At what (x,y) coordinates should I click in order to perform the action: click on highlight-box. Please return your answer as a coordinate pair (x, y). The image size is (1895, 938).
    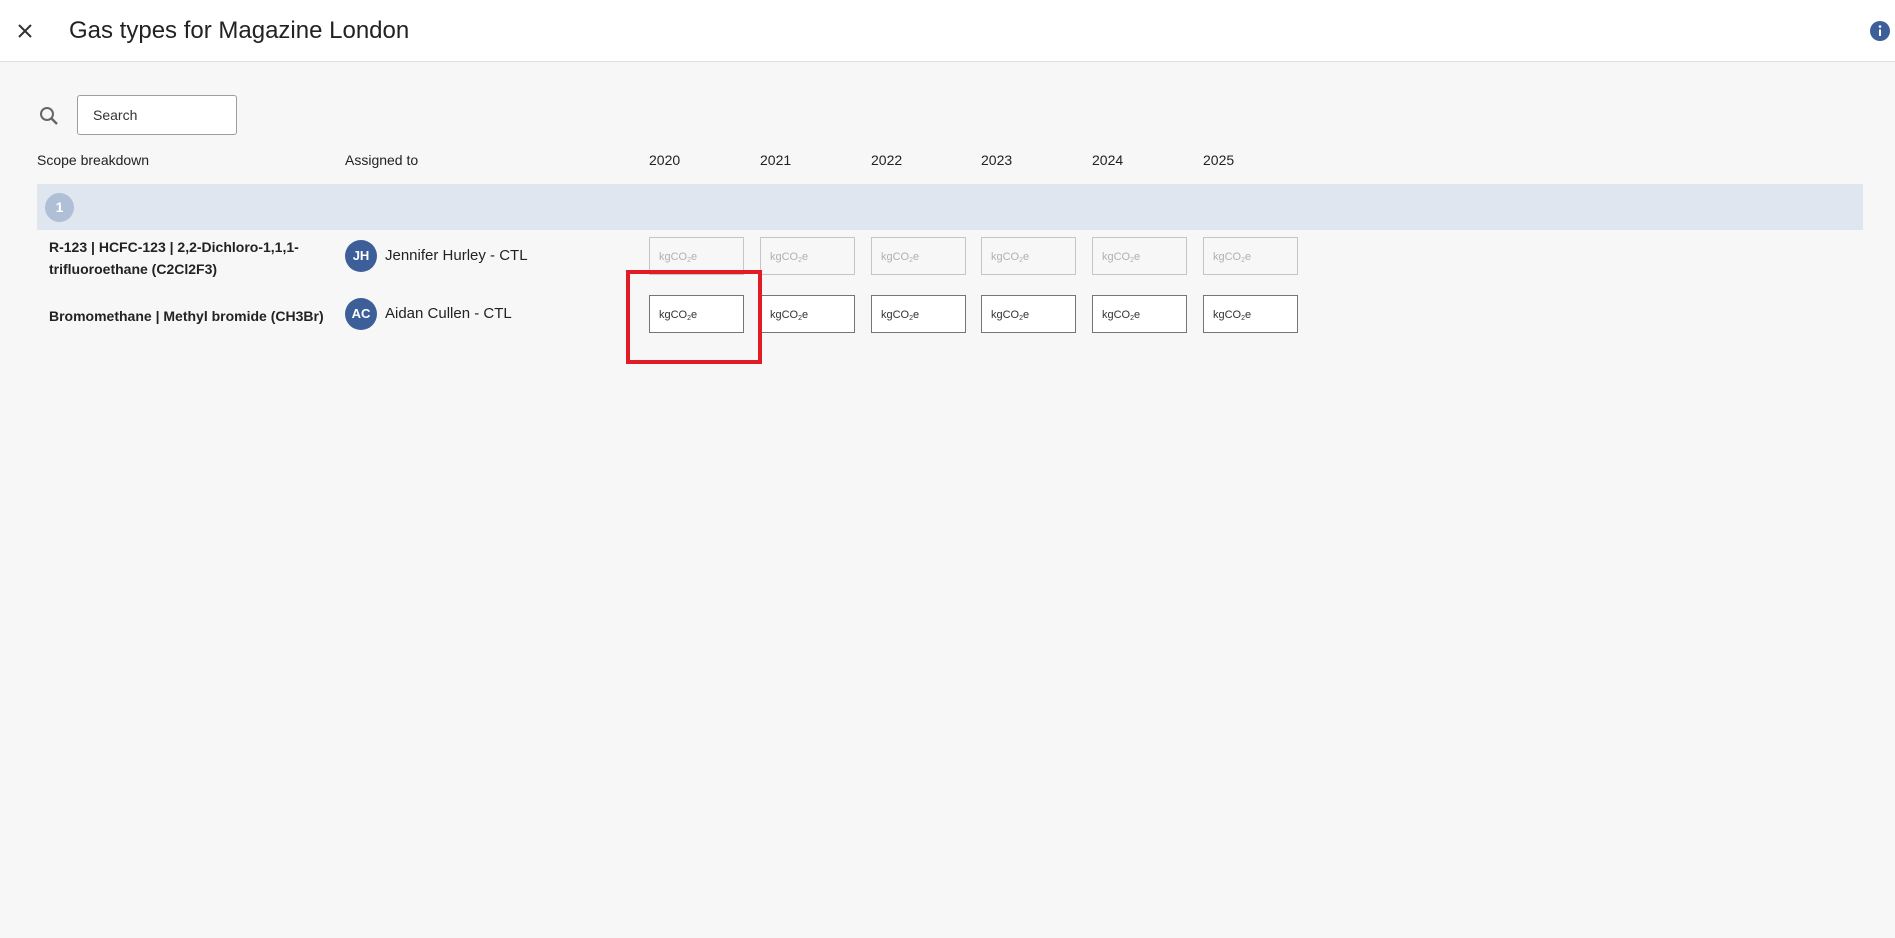
    Looking at the image, I should click on (694, 317).